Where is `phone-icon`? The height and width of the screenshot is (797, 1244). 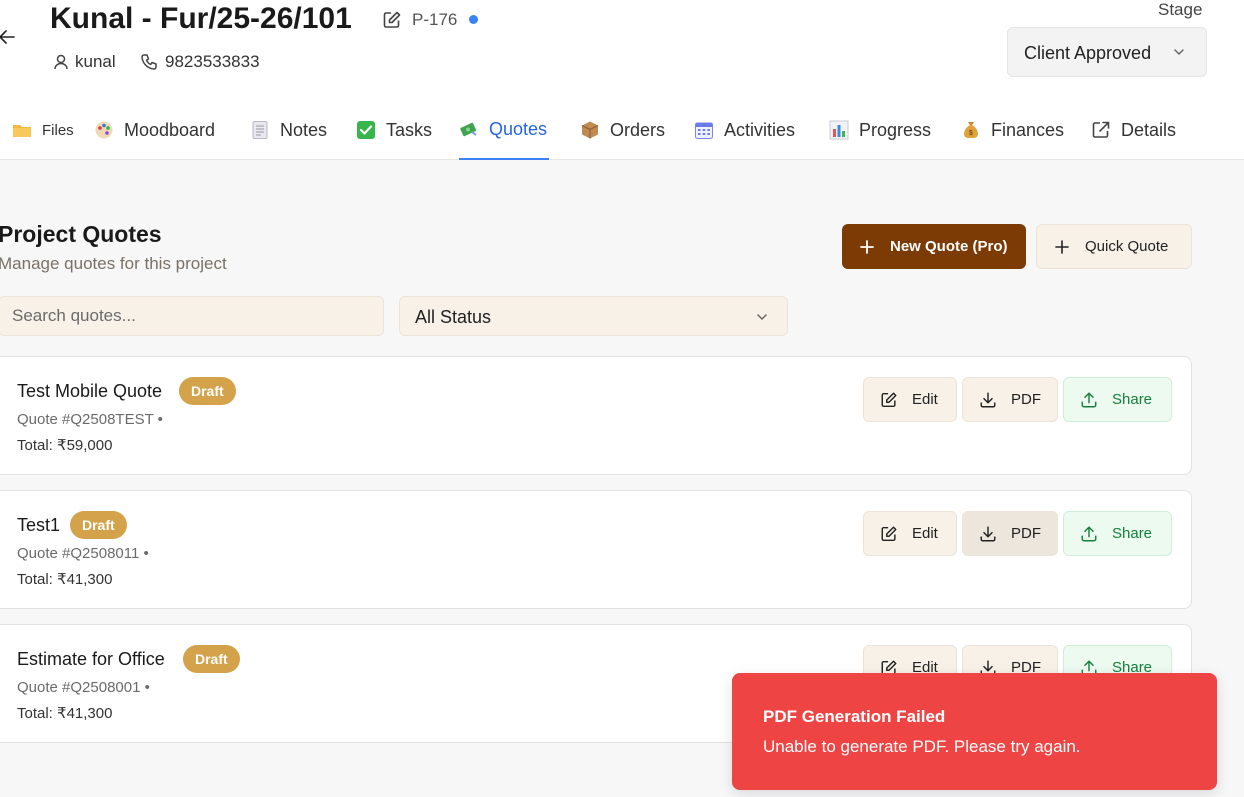 phone-icon is located at coordinates (149, 62).